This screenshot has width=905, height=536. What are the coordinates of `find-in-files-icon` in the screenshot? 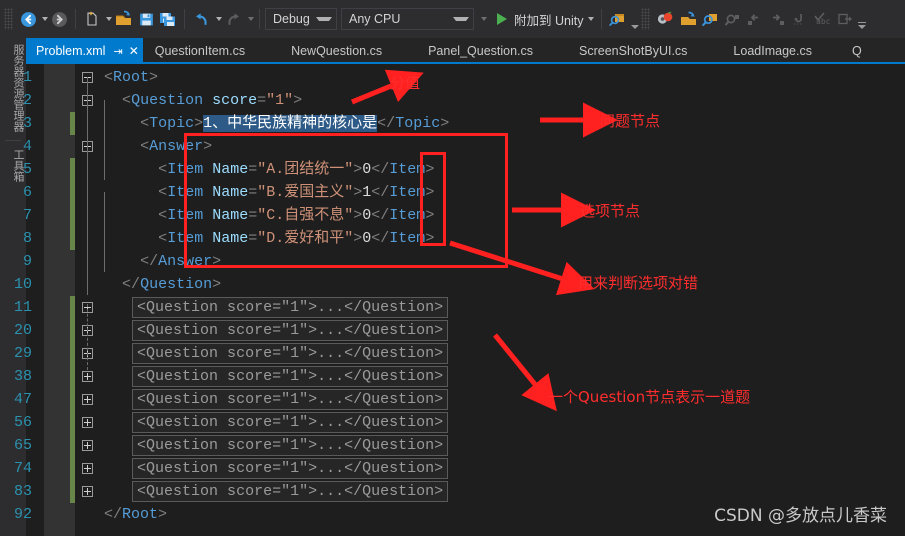 It's located at (618, 19).